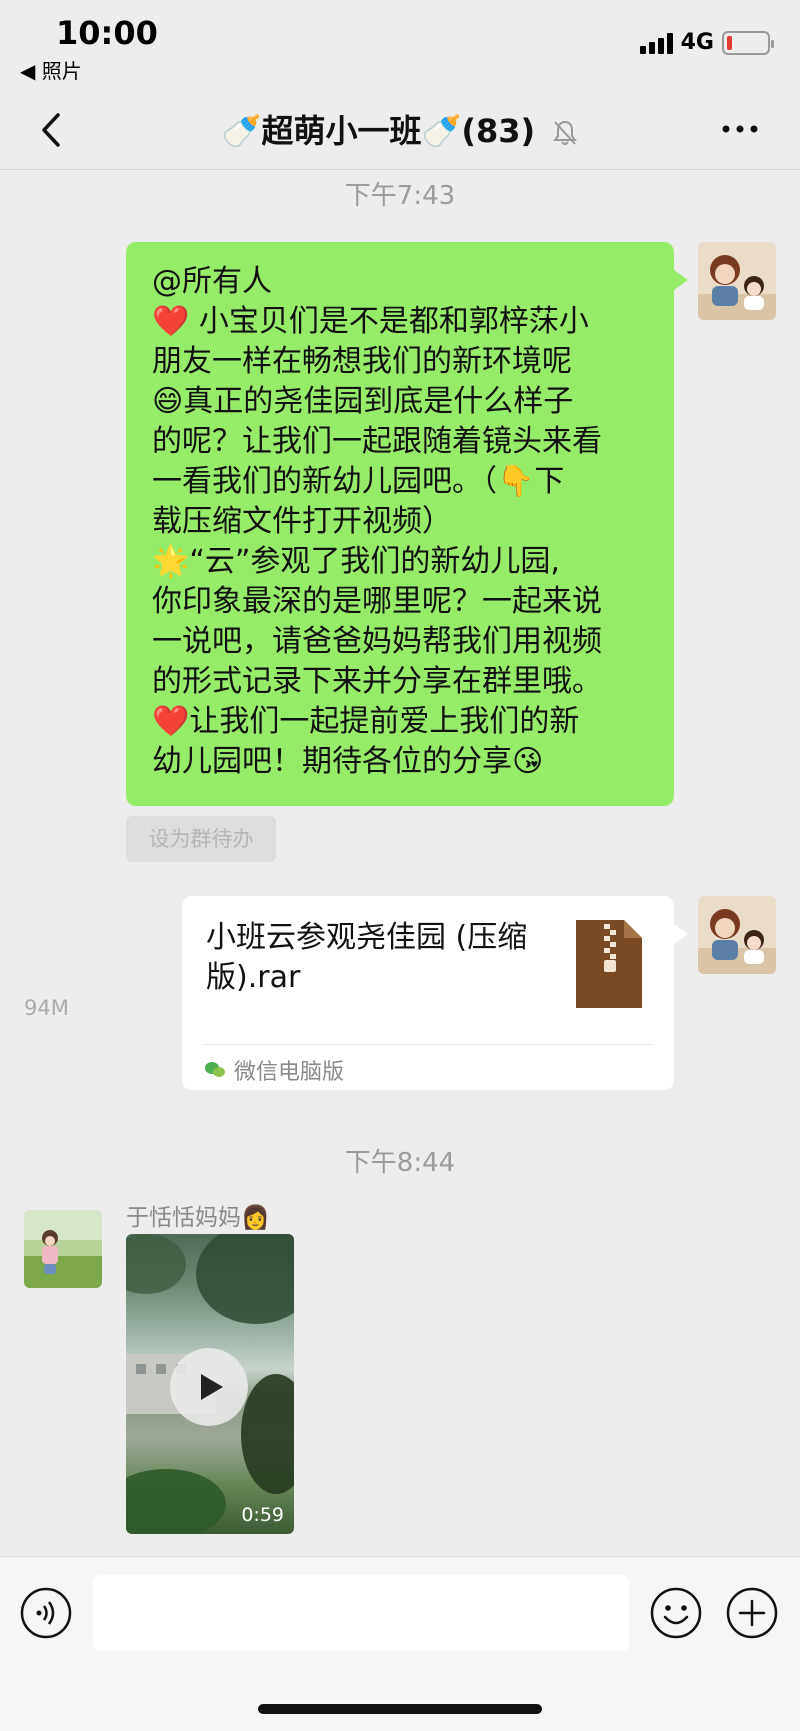  What do you see at coordinates (289, 1072) in the screenshot?
I see `file-source-label: 微信电脑版` at bounding box center [289, 1072].